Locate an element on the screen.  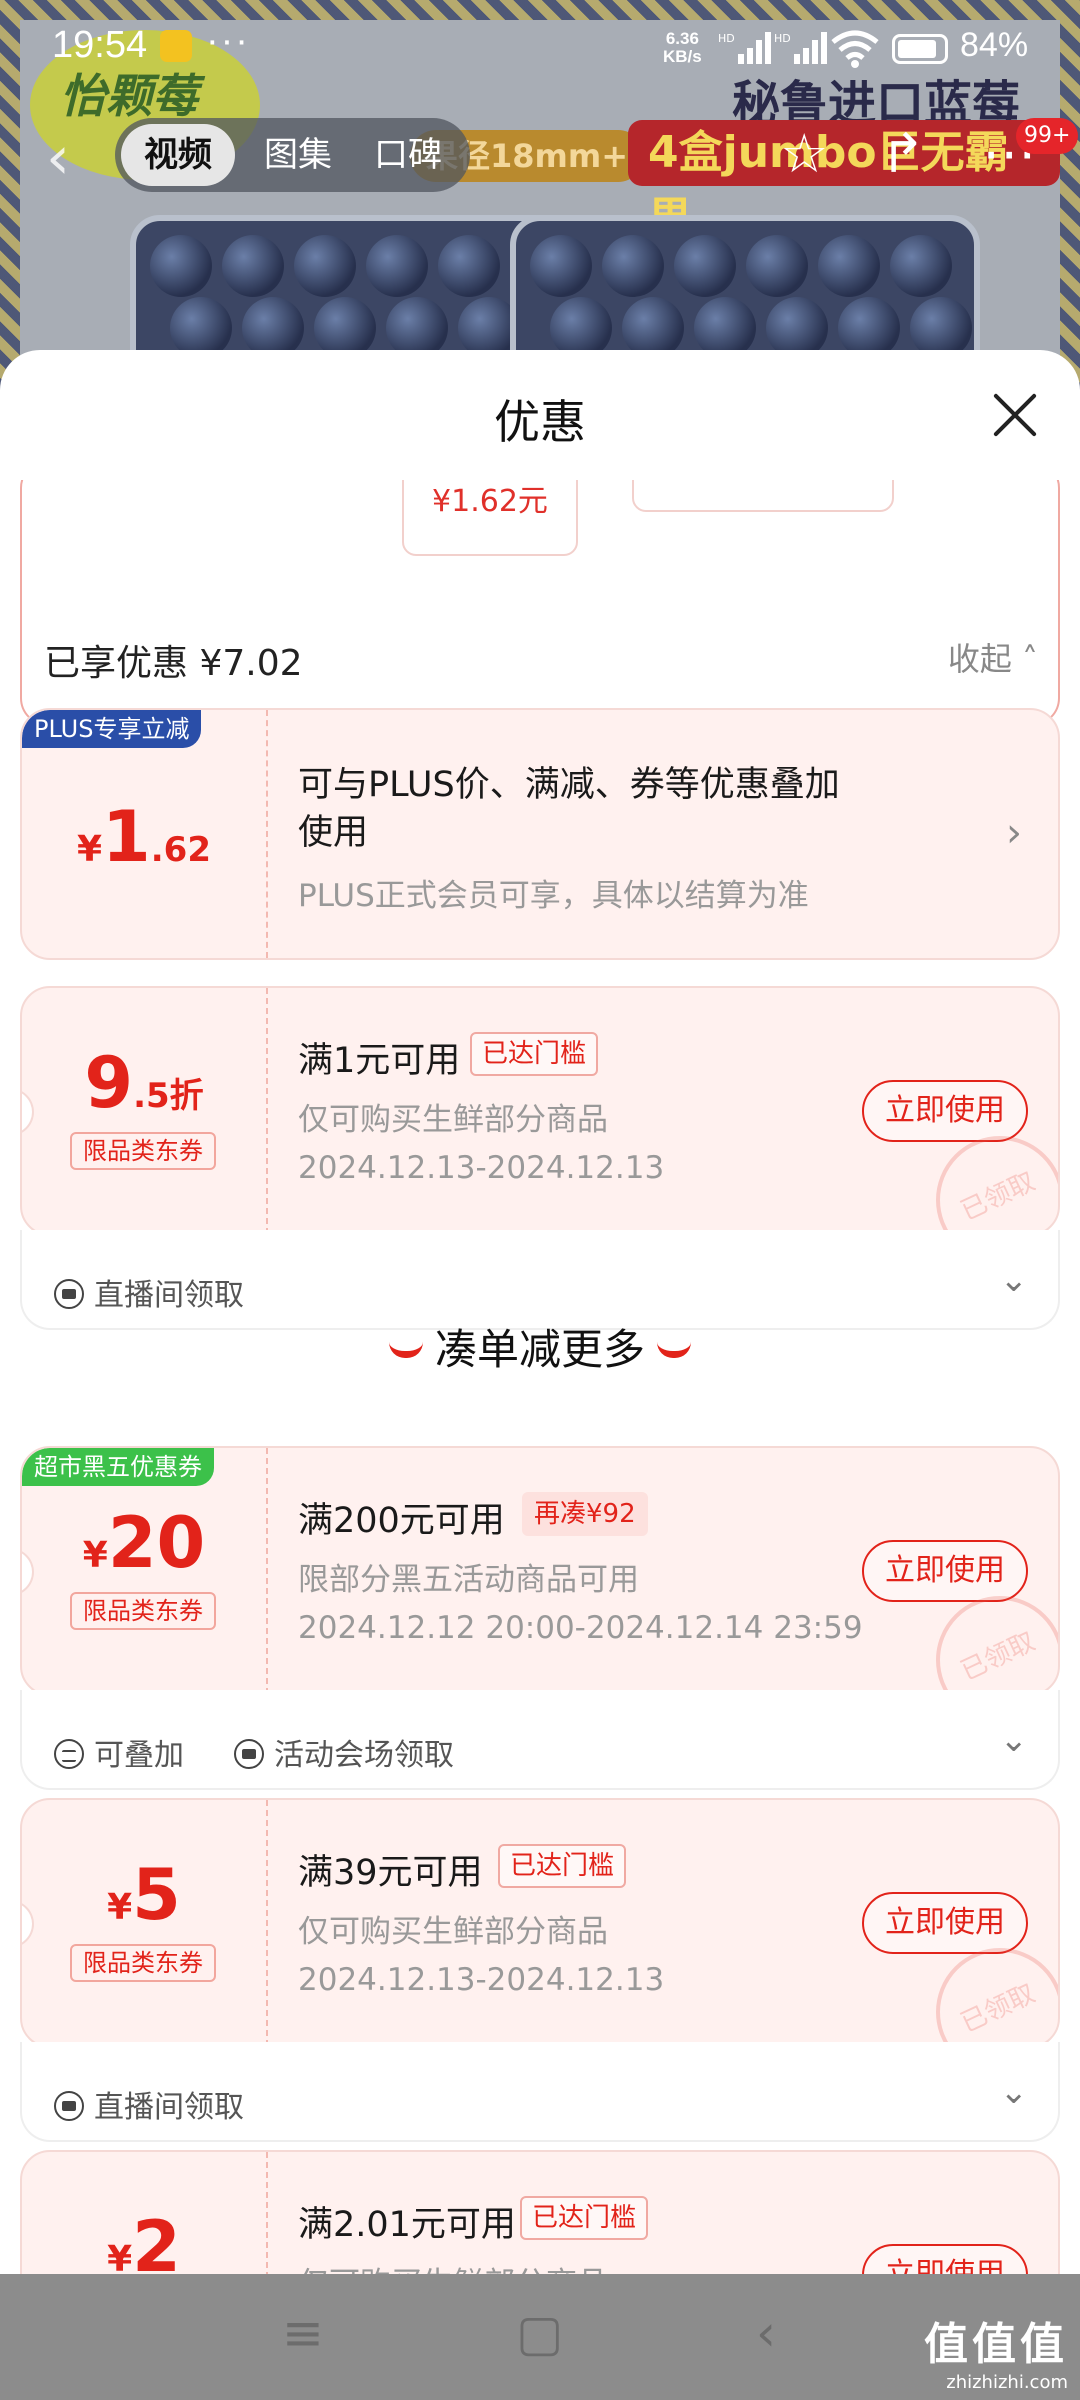
clock: 19:54 is located at coordinates (100, 45).